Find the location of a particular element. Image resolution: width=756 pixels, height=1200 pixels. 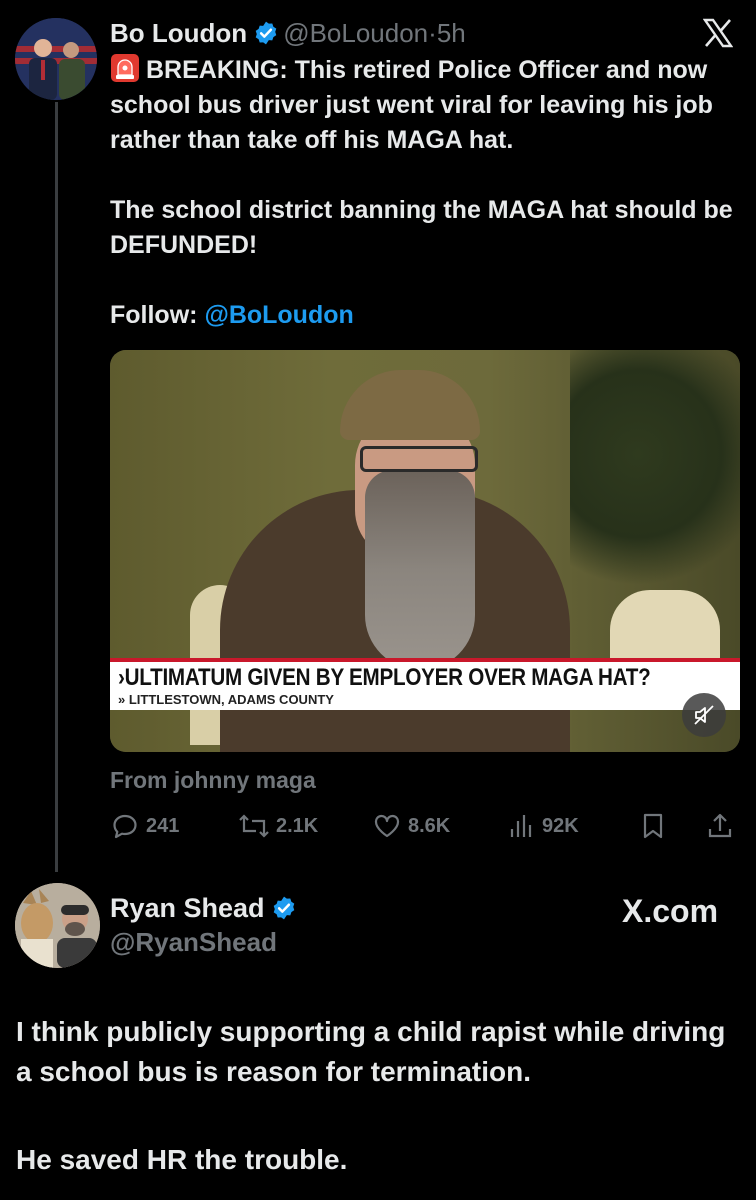

reply-button: 241 is located at coordinates (144, 826).